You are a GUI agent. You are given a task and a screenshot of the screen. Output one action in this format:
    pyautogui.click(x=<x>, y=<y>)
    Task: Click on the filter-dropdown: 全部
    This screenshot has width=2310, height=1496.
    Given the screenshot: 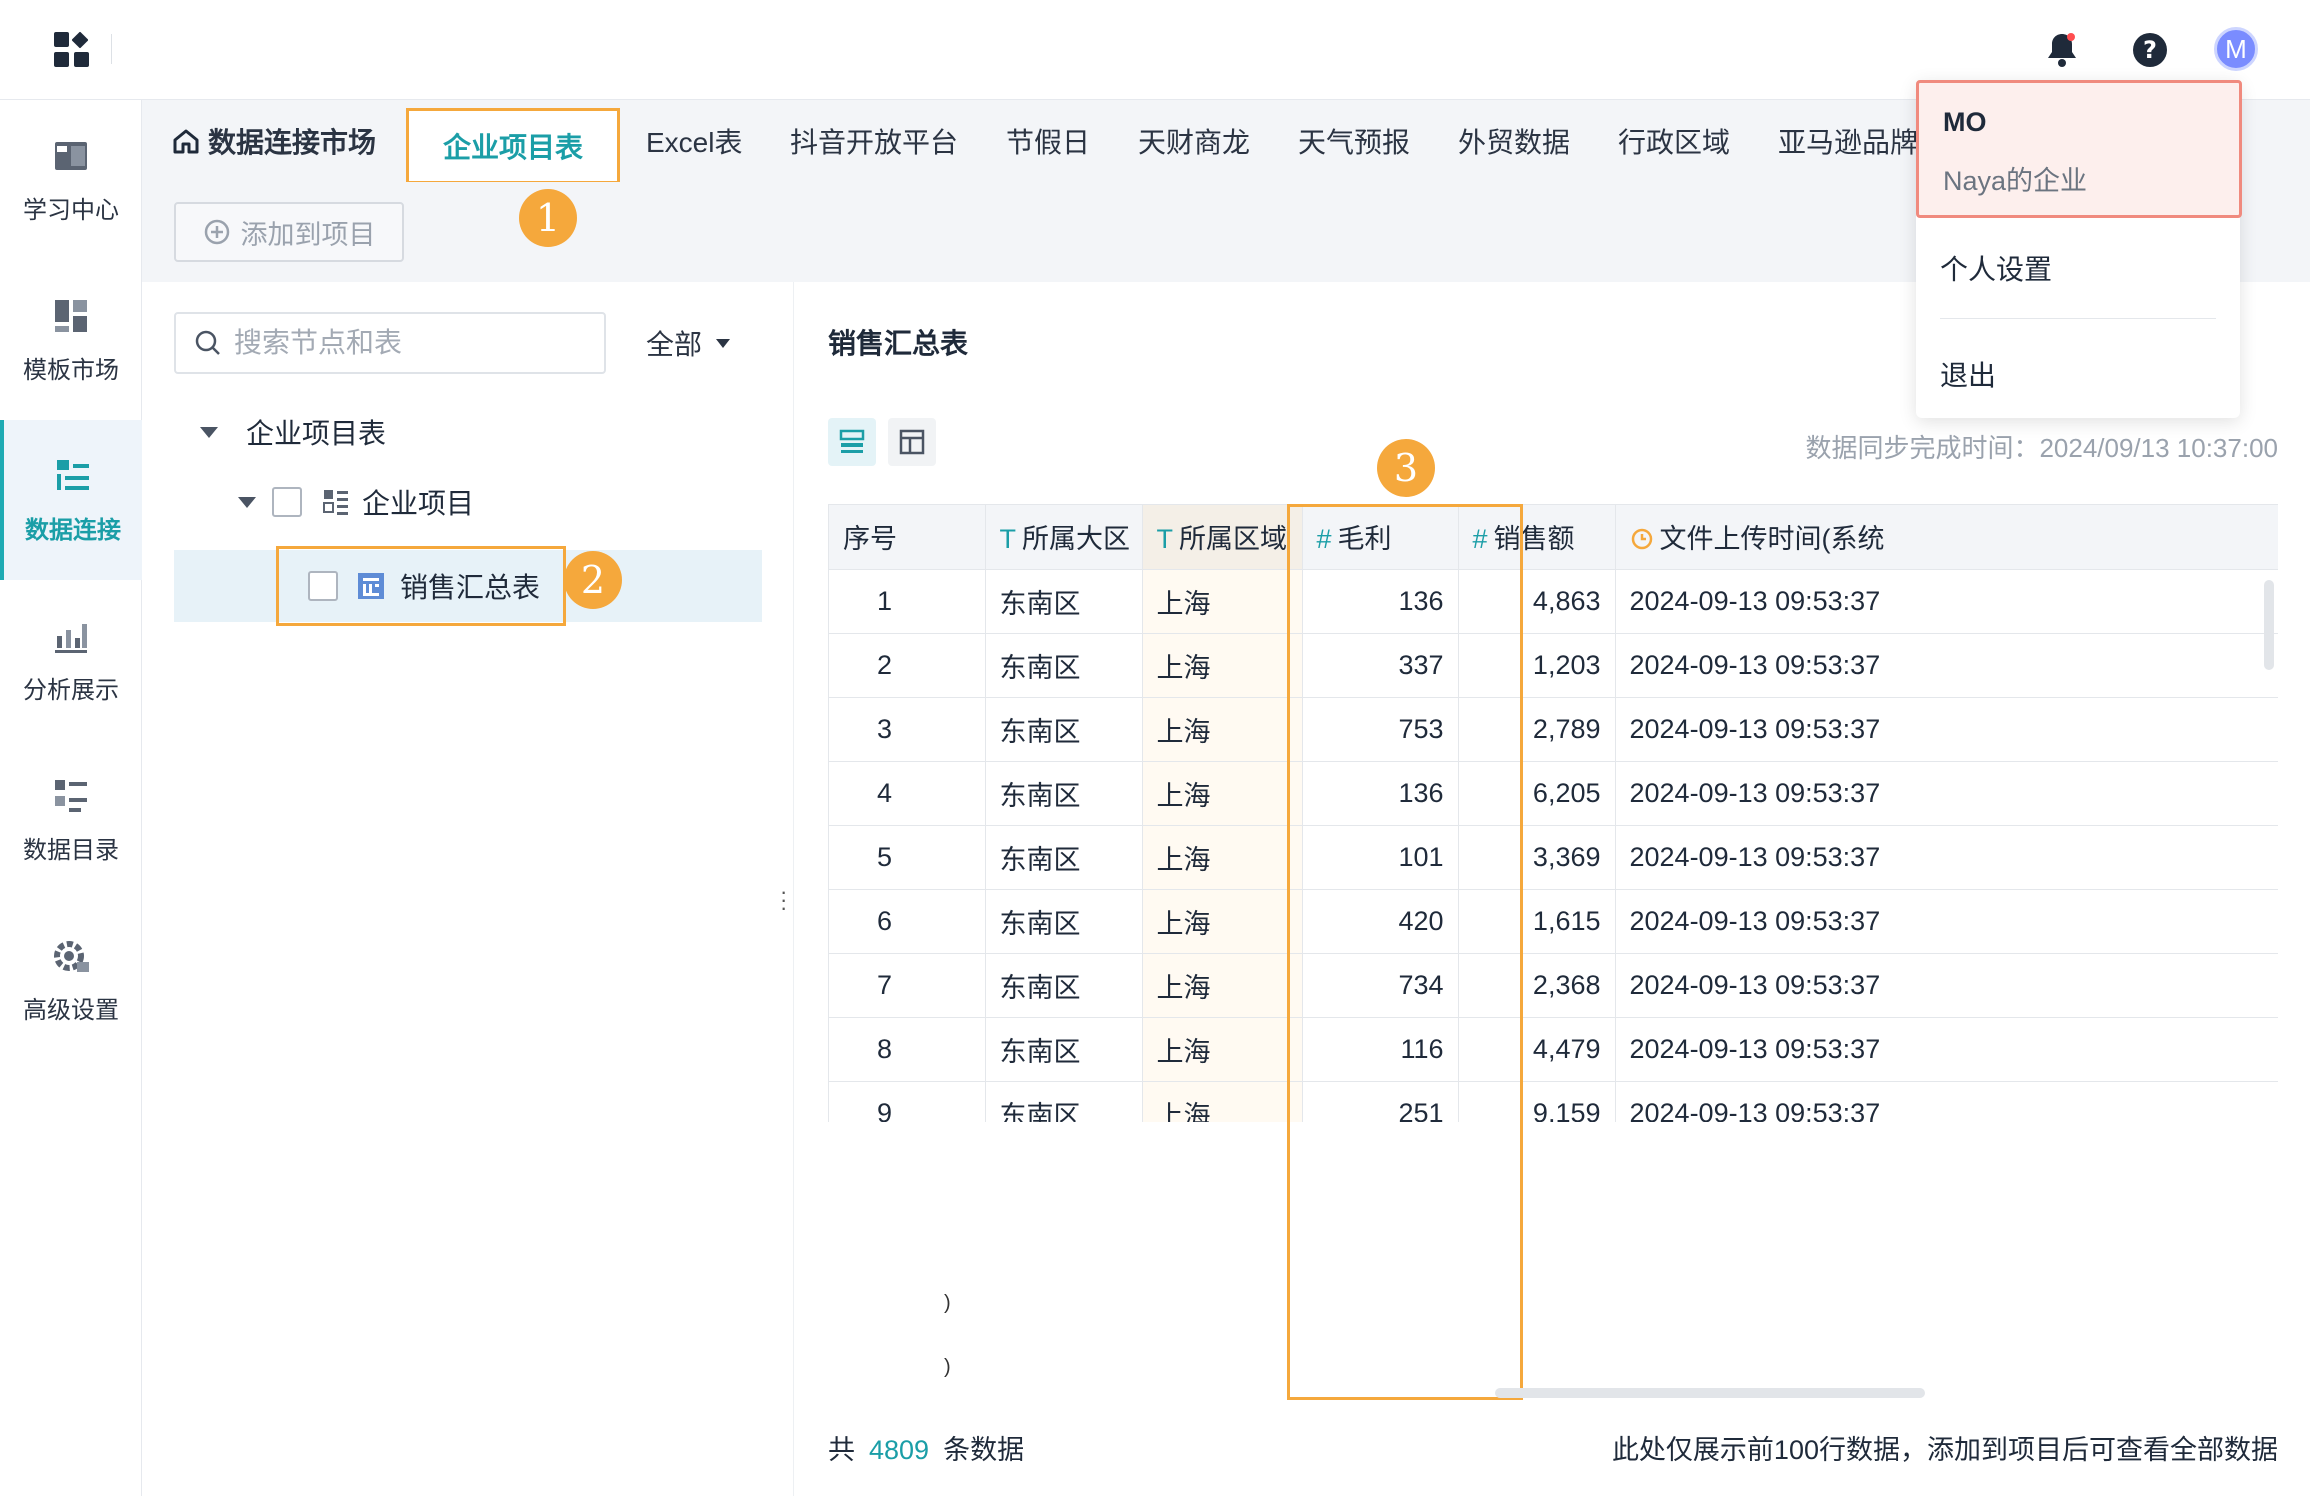 What is the action you would take?
    pyautogui.click(x=688, y=343)
    